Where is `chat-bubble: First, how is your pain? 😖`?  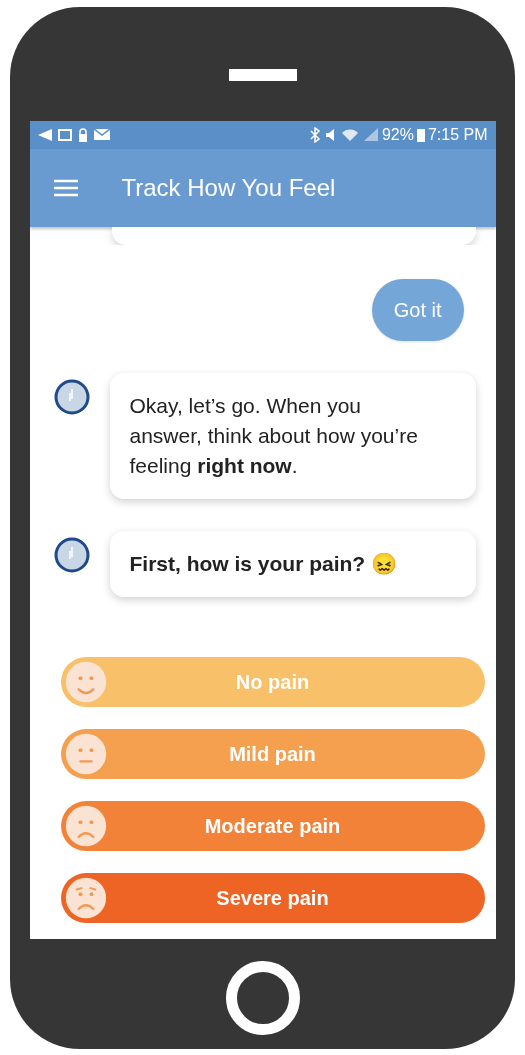
chat-bubble: First, how is your pain? 😖 is located at coordinates (292, 563).